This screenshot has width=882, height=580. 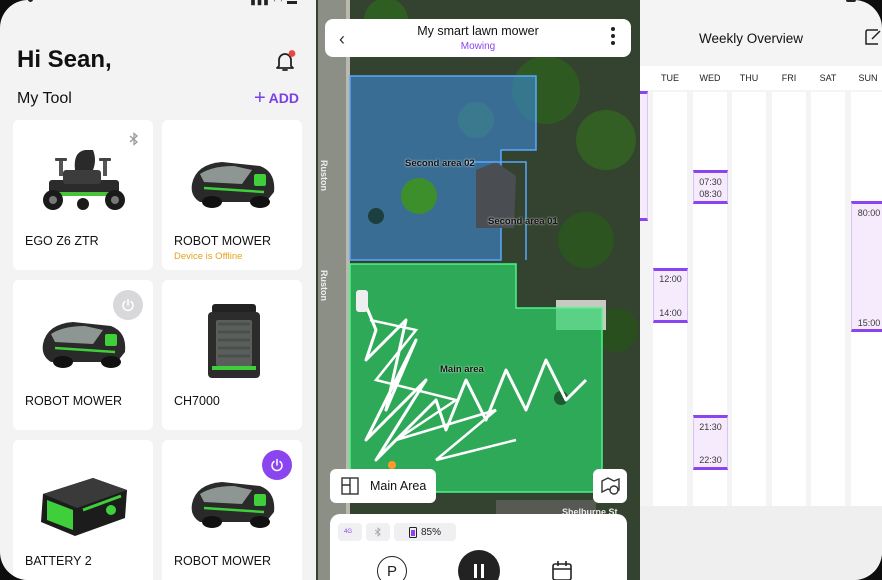 I want to click on mowing-status: Mowing, so click(x=478, y=46).